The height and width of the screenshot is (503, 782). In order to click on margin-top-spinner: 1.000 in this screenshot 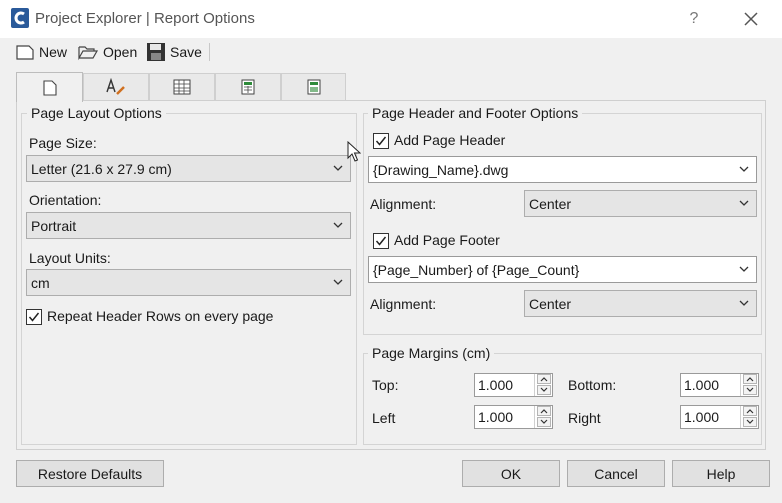, I will do `click(513, 385)`.